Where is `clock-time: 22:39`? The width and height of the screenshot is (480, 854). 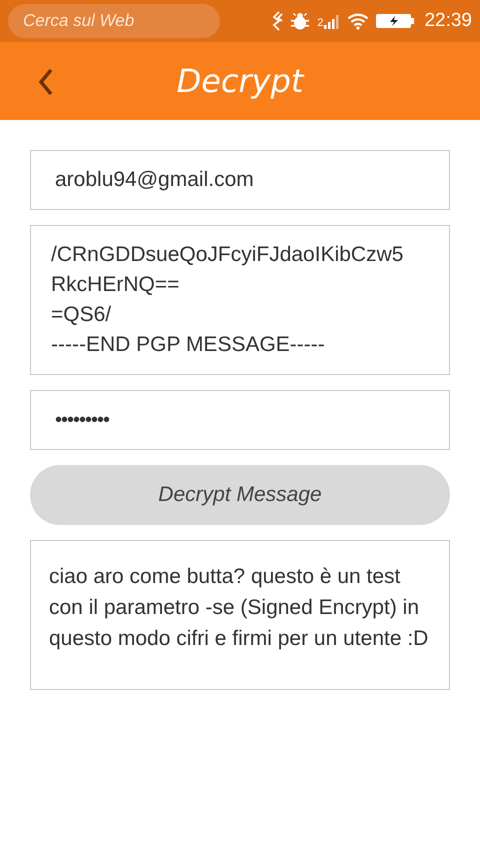 clock-time: 22:39 is located at coordinates (448, 21).